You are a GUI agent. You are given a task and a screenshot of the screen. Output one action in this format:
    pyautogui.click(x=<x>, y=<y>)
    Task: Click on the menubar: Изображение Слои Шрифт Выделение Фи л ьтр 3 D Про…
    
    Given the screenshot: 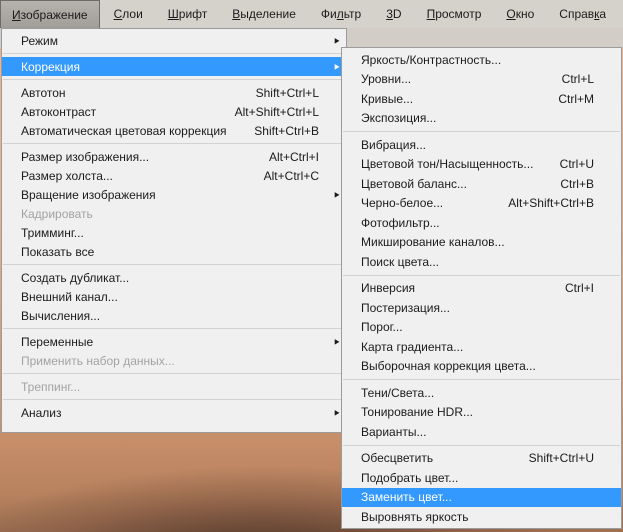 What is the action you would take?
    pyautogui.click(x=311, y=14)
    